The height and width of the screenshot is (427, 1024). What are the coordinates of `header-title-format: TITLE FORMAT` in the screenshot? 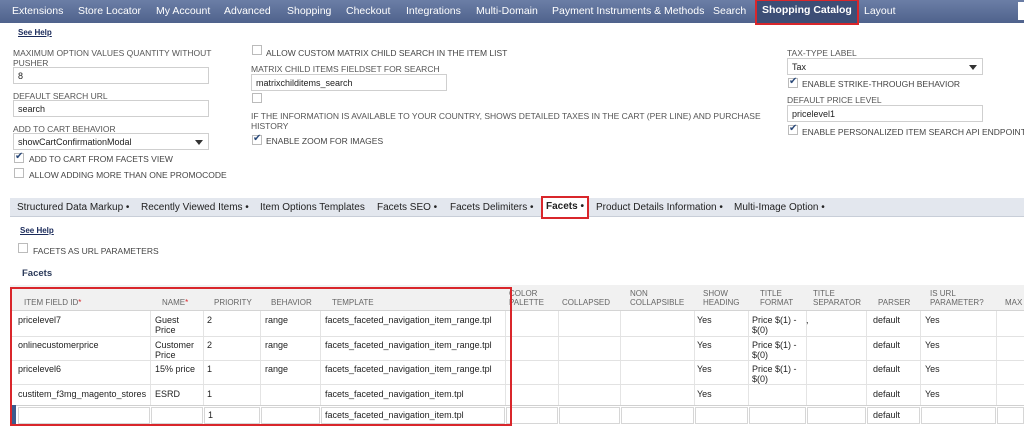 It's located at (782, 298).